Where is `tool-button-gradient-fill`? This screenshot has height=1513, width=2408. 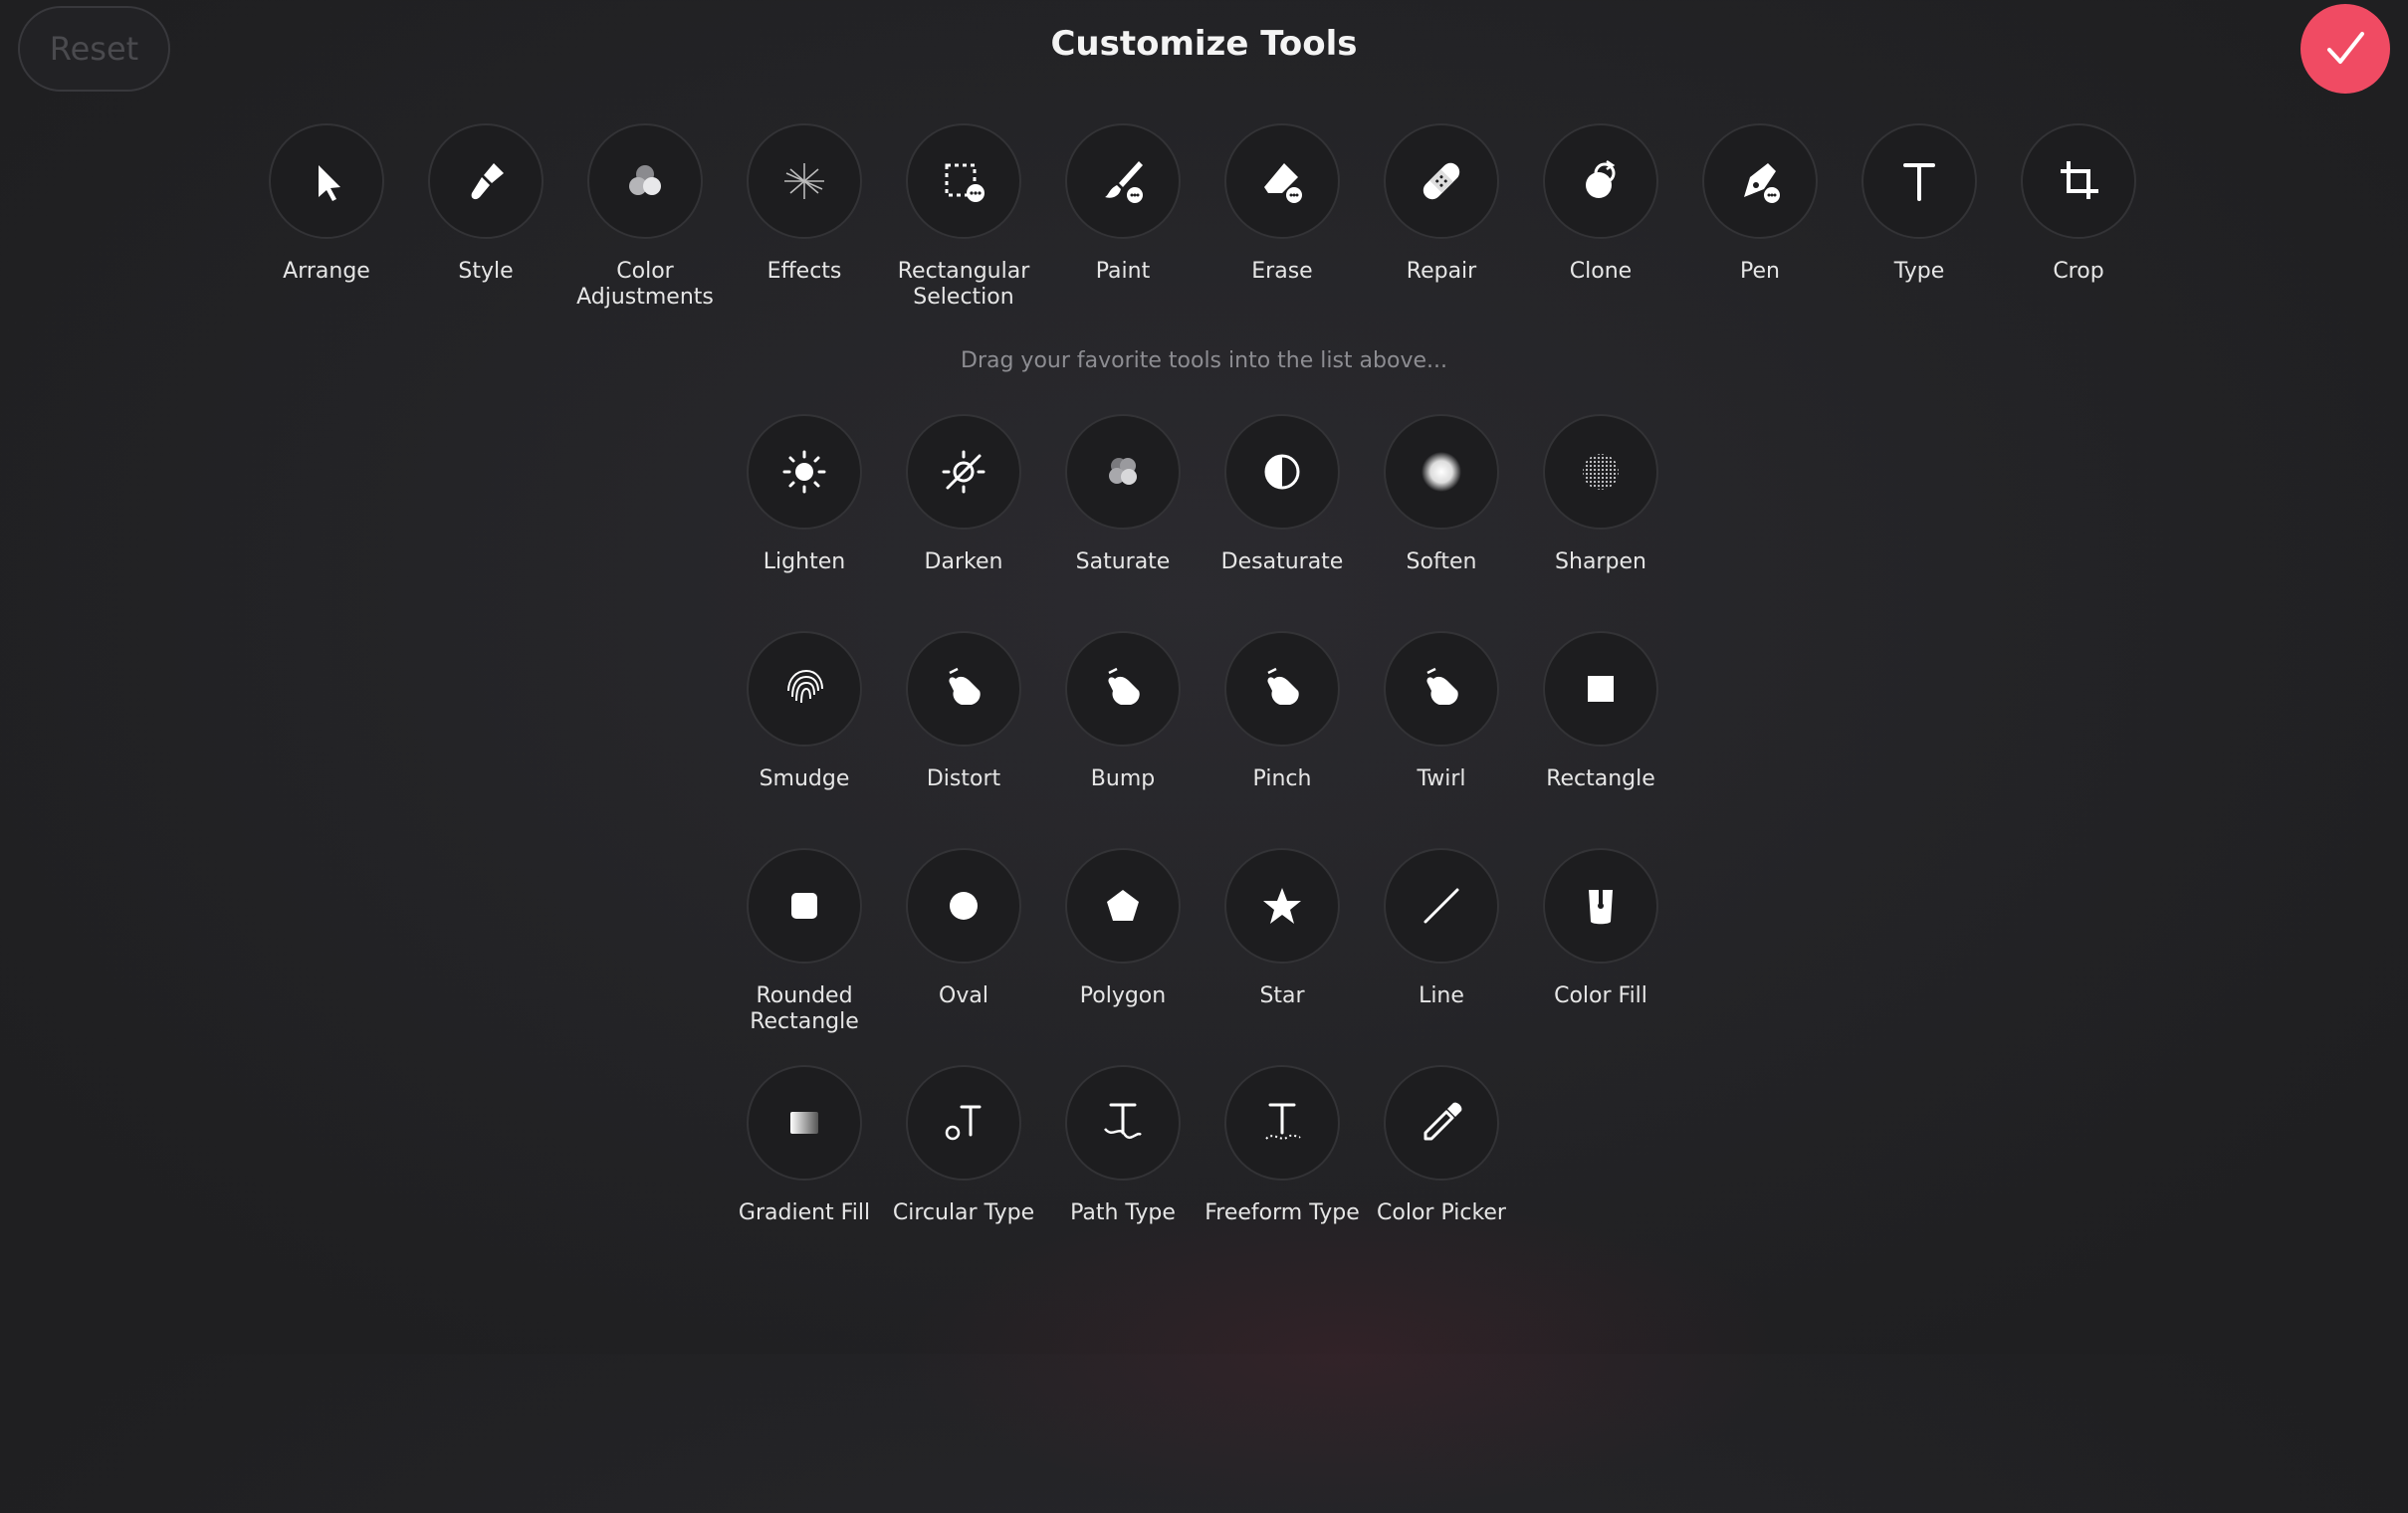
tool-button-gradient-fill is located at coordinates (804, 1123).